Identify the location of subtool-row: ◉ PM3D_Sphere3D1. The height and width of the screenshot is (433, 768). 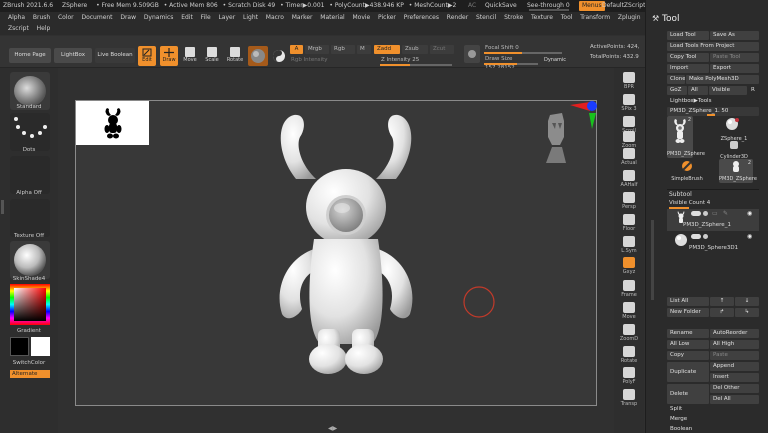
(713, 243).